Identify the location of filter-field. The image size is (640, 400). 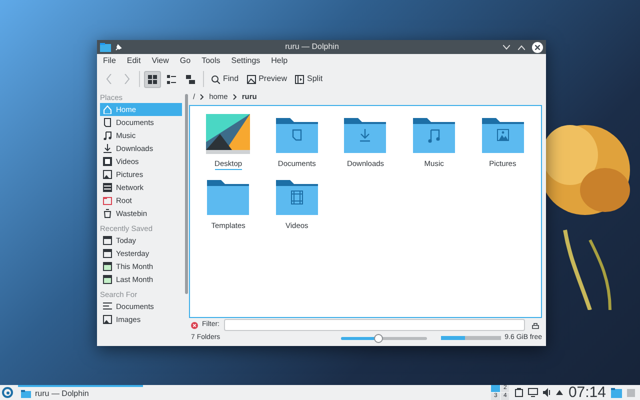
(374, 325).